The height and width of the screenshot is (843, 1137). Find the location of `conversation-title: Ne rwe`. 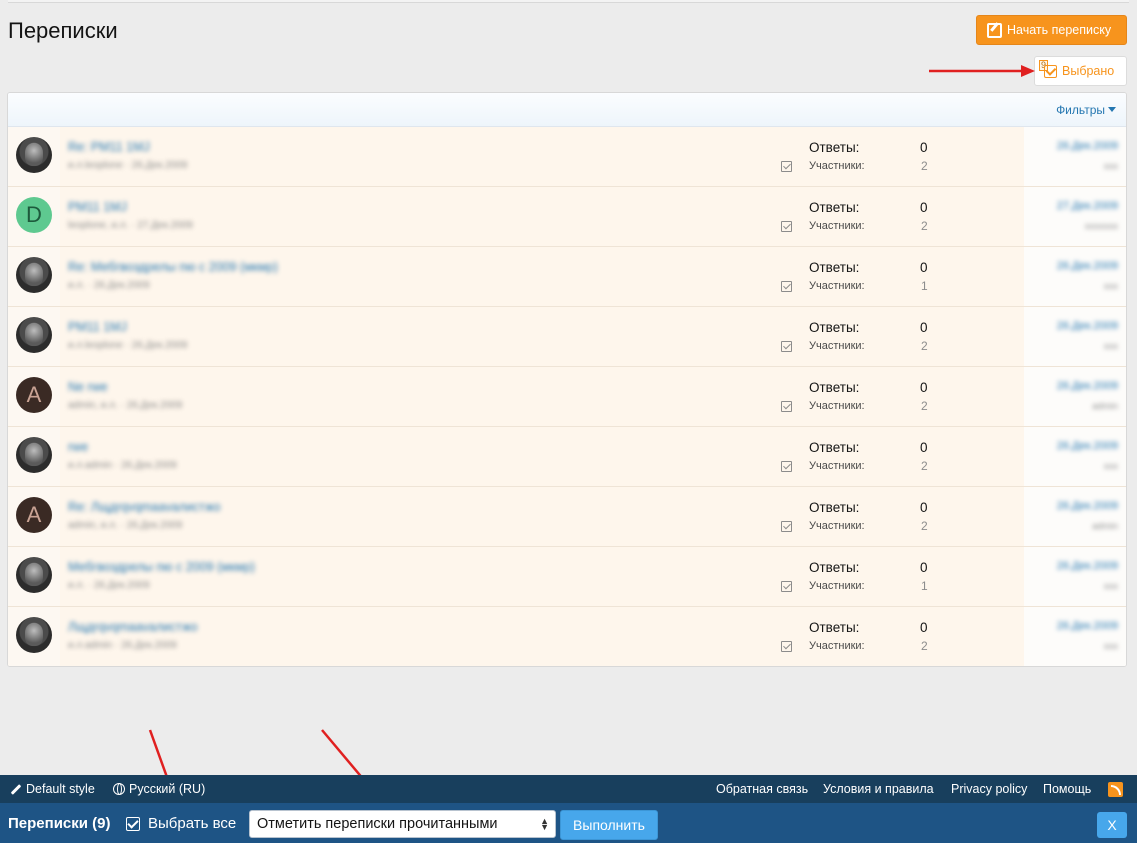

conversation-title: Ne rwe is located at coordinates (88, 387).